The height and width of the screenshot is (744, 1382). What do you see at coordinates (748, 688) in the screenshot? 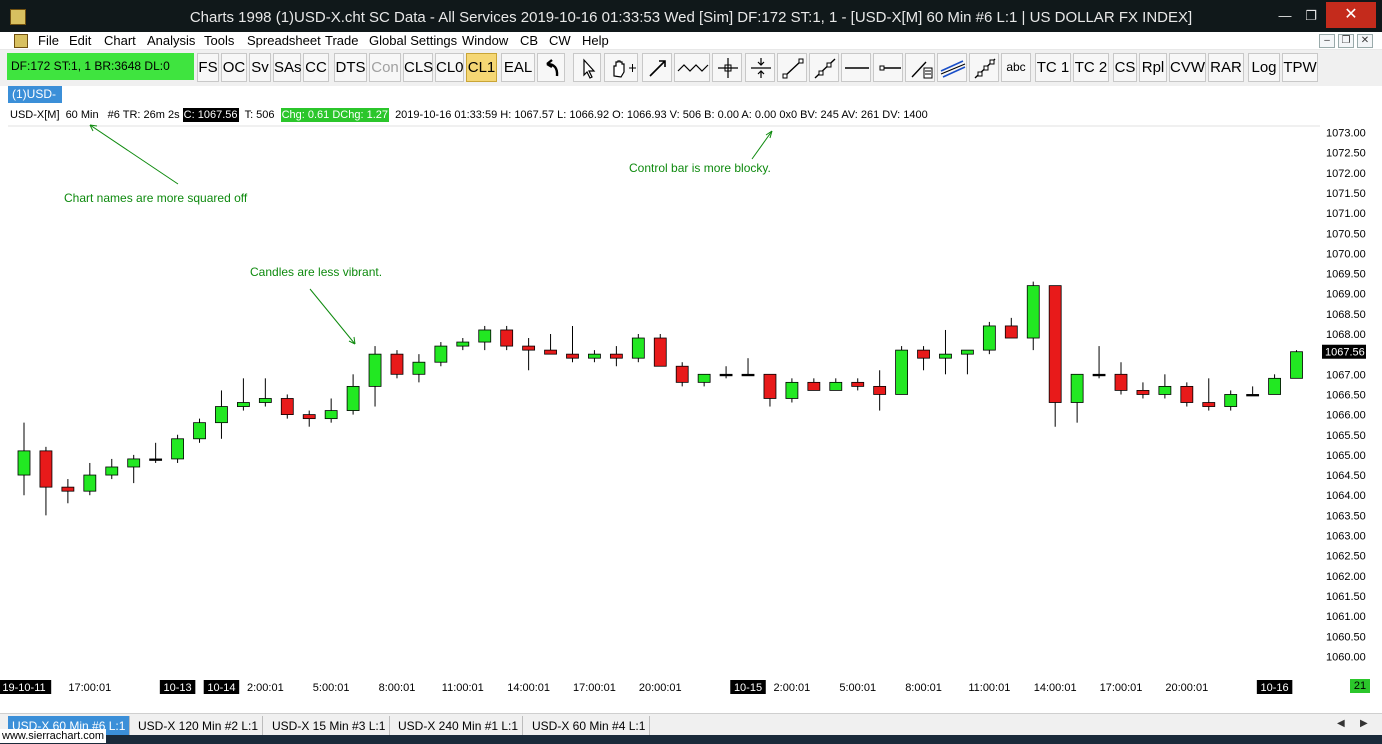
I see `x-axis-date-label: 10-15` at bounding box center [748, 688].